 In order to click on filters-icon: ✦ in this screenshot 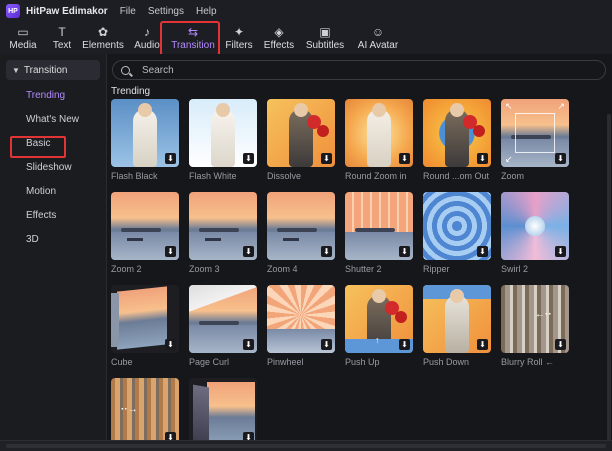, I will do `click(239, 32)`.